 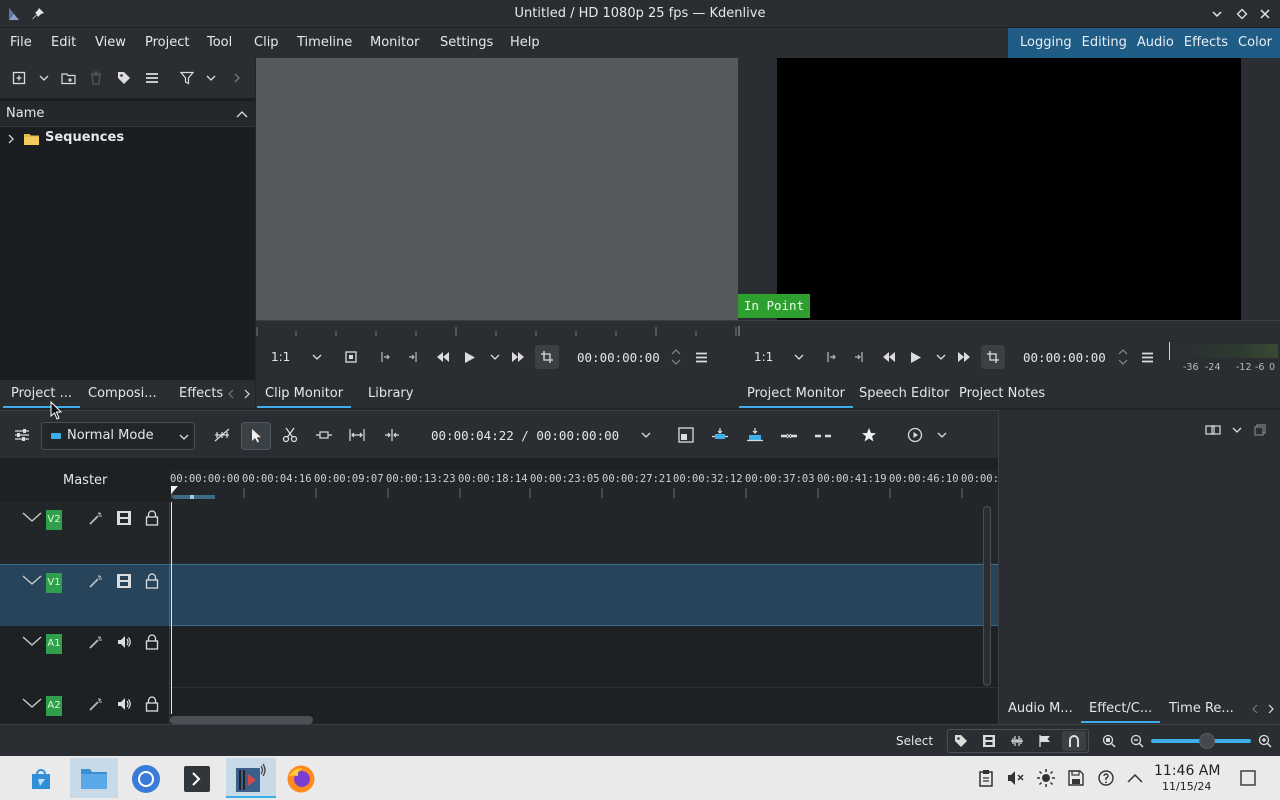 I want to click on track-name: V1, so click(x=54, y=583).